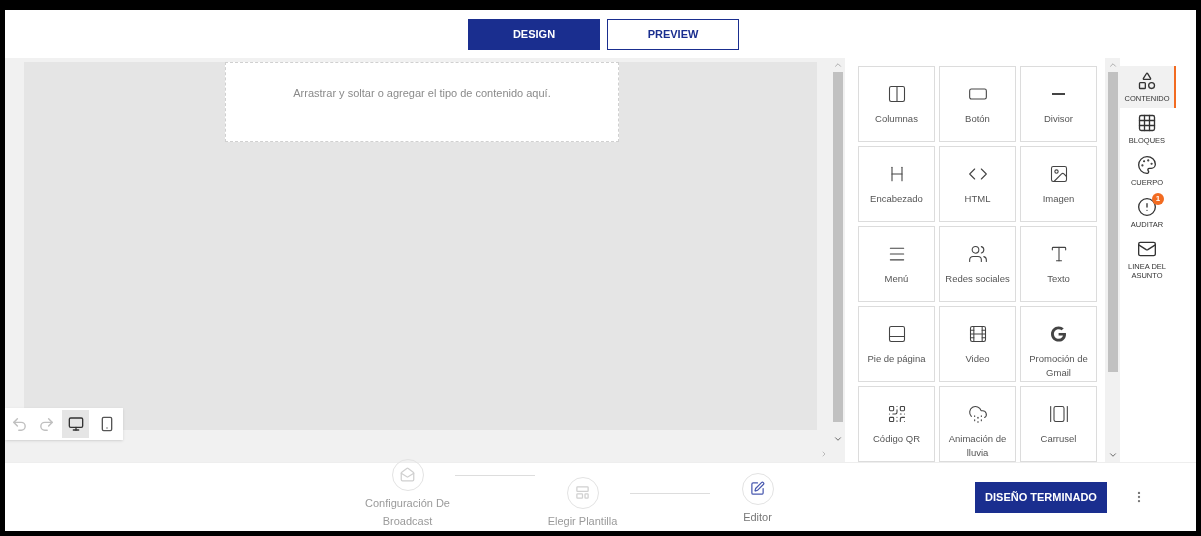  Describe the element at coordinates (1041, 497) in the screenshot. I see `finish-design-button: DISEÑO TERMINADO` at that location.